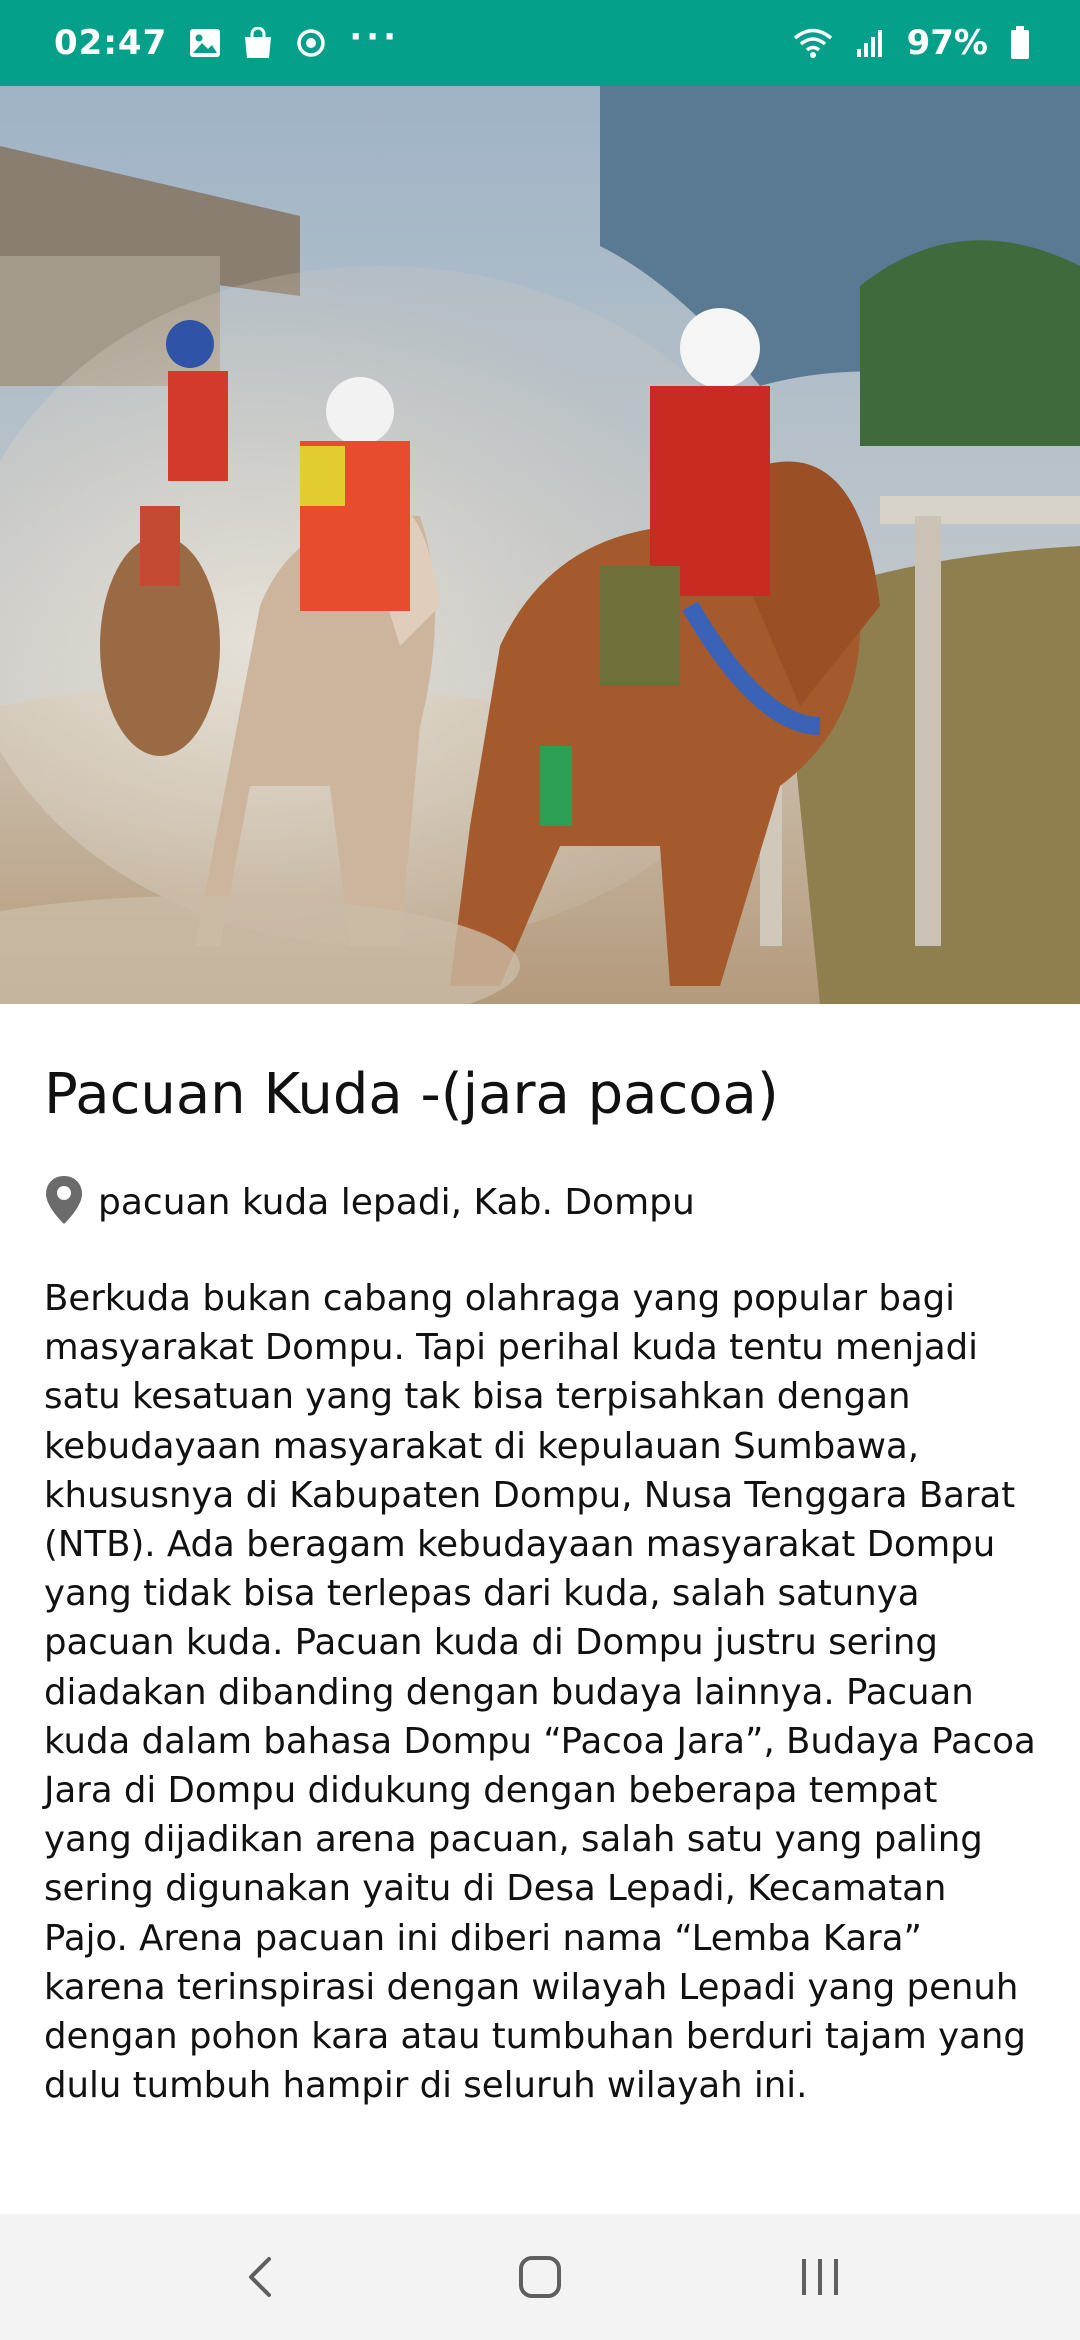  What do you see at coordinates (64, 1202) in the screenshot?
I see `location-pin-icon` at bounding box center [64, 1202].